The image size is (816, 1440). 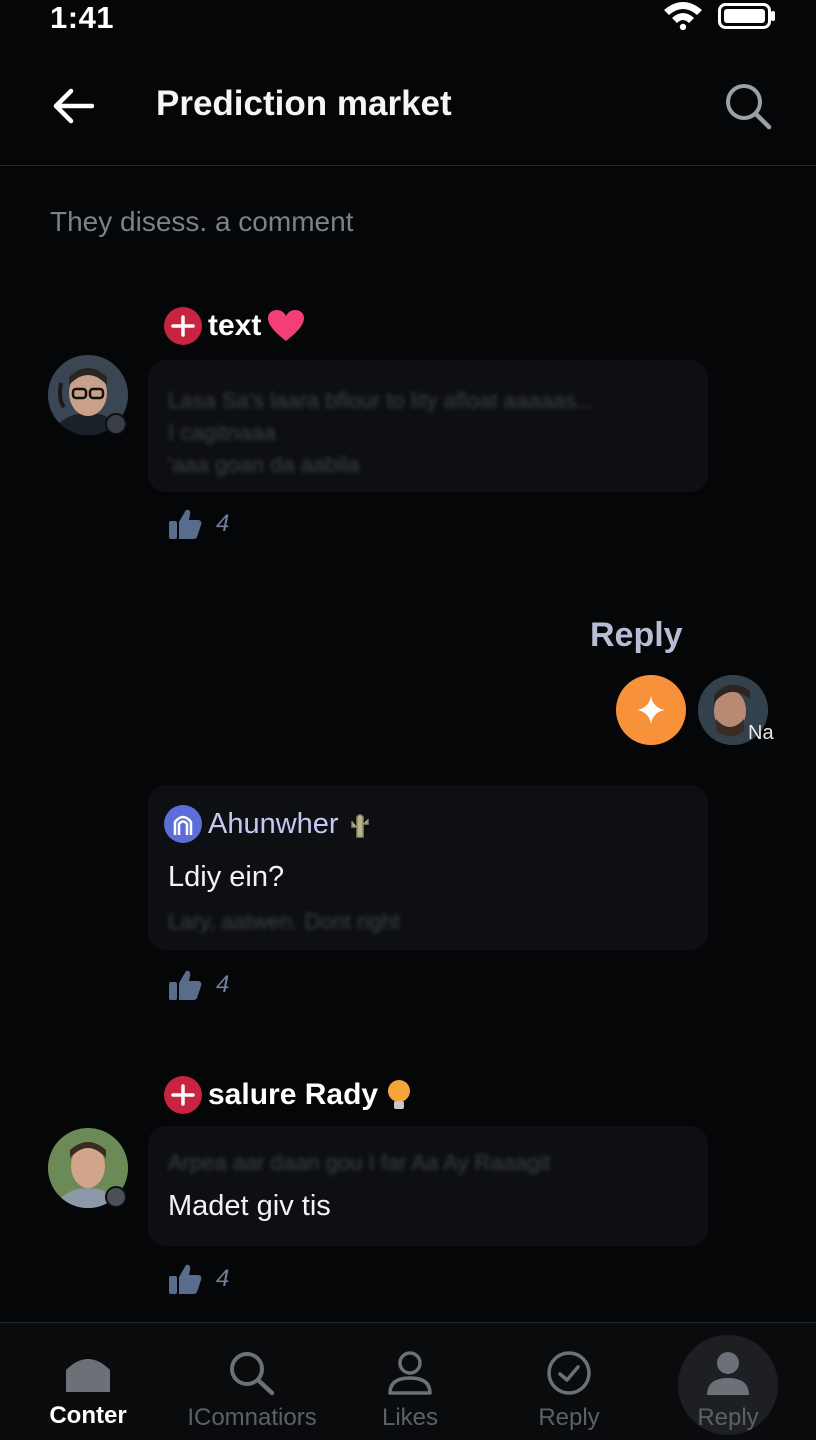 I want to click on nav-item-home: Conter, so click(x=88, y=1381).